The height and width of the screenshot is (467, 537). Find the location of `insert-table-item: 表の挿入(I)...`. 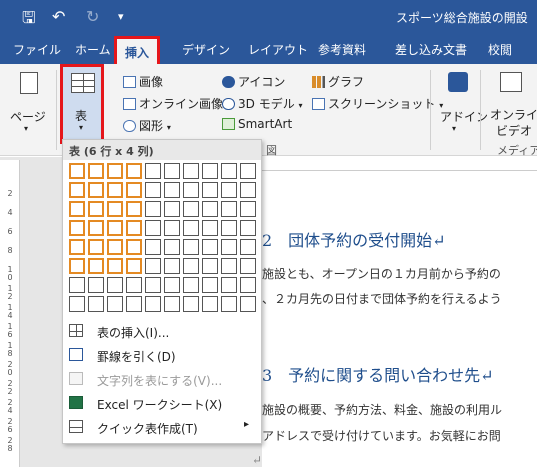

insert-table-item: 表の挿入(I)... is located at coordinates (162, 331).